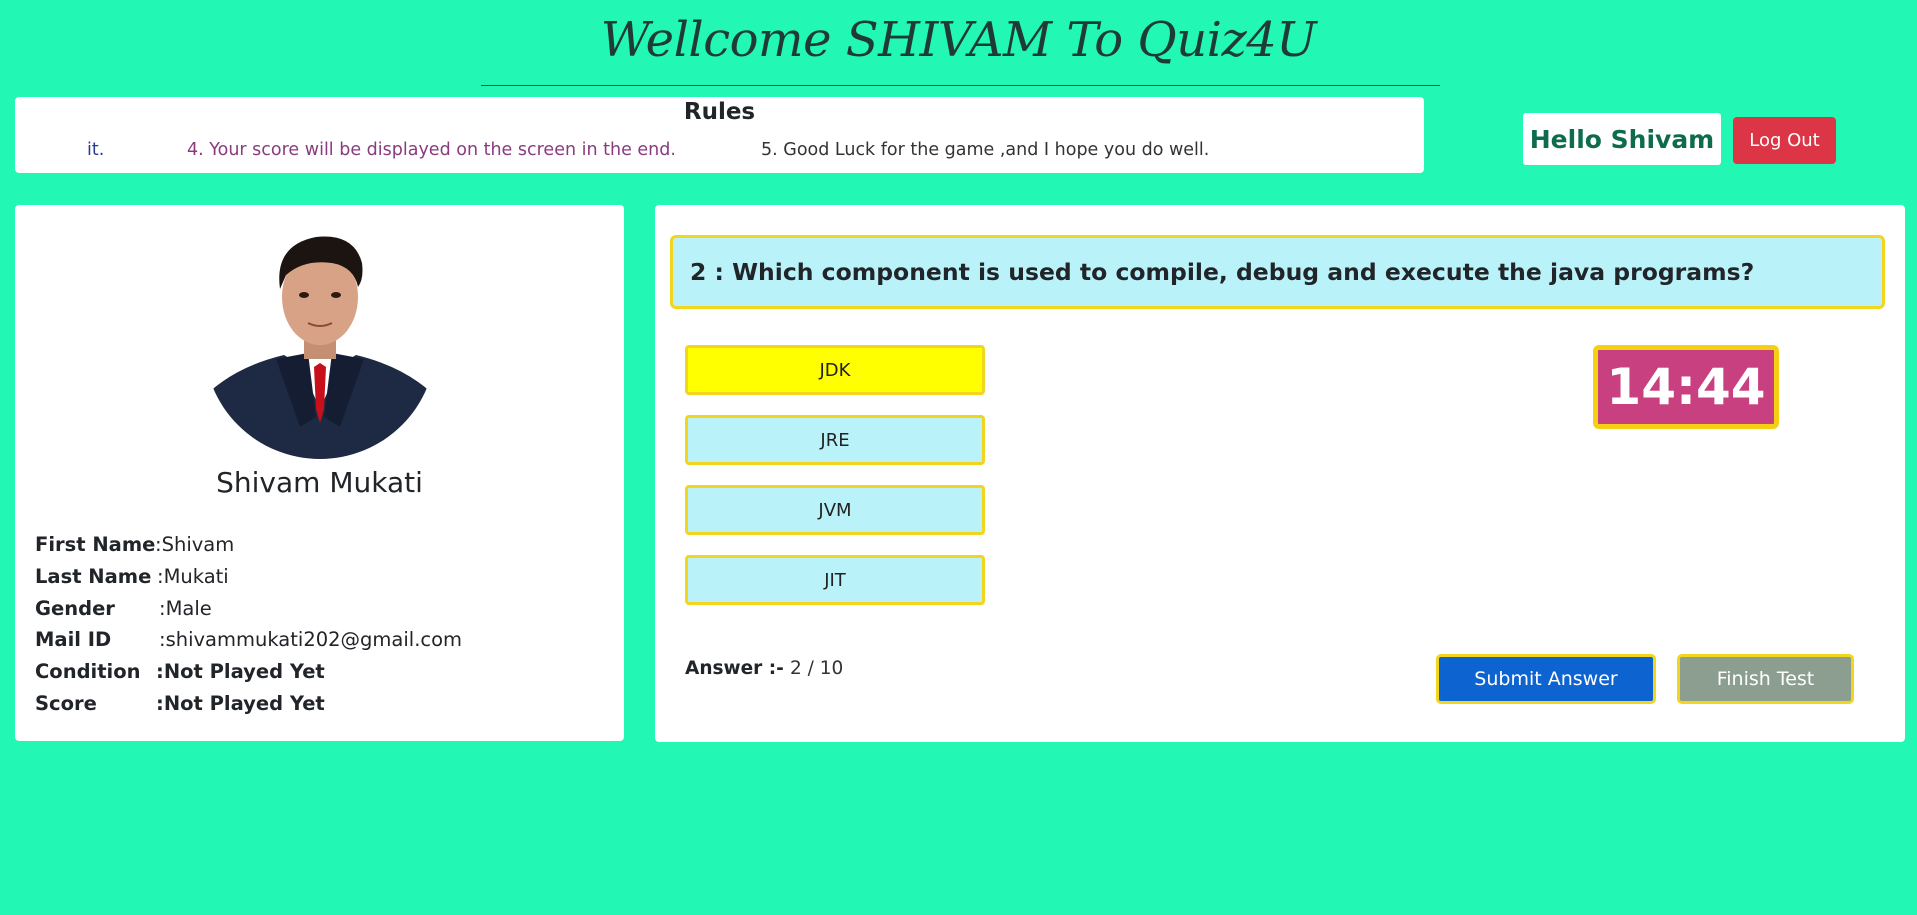 This screenshot has width=1917, height=915. I want to click on detail-label: Condition, so click(88, 671).